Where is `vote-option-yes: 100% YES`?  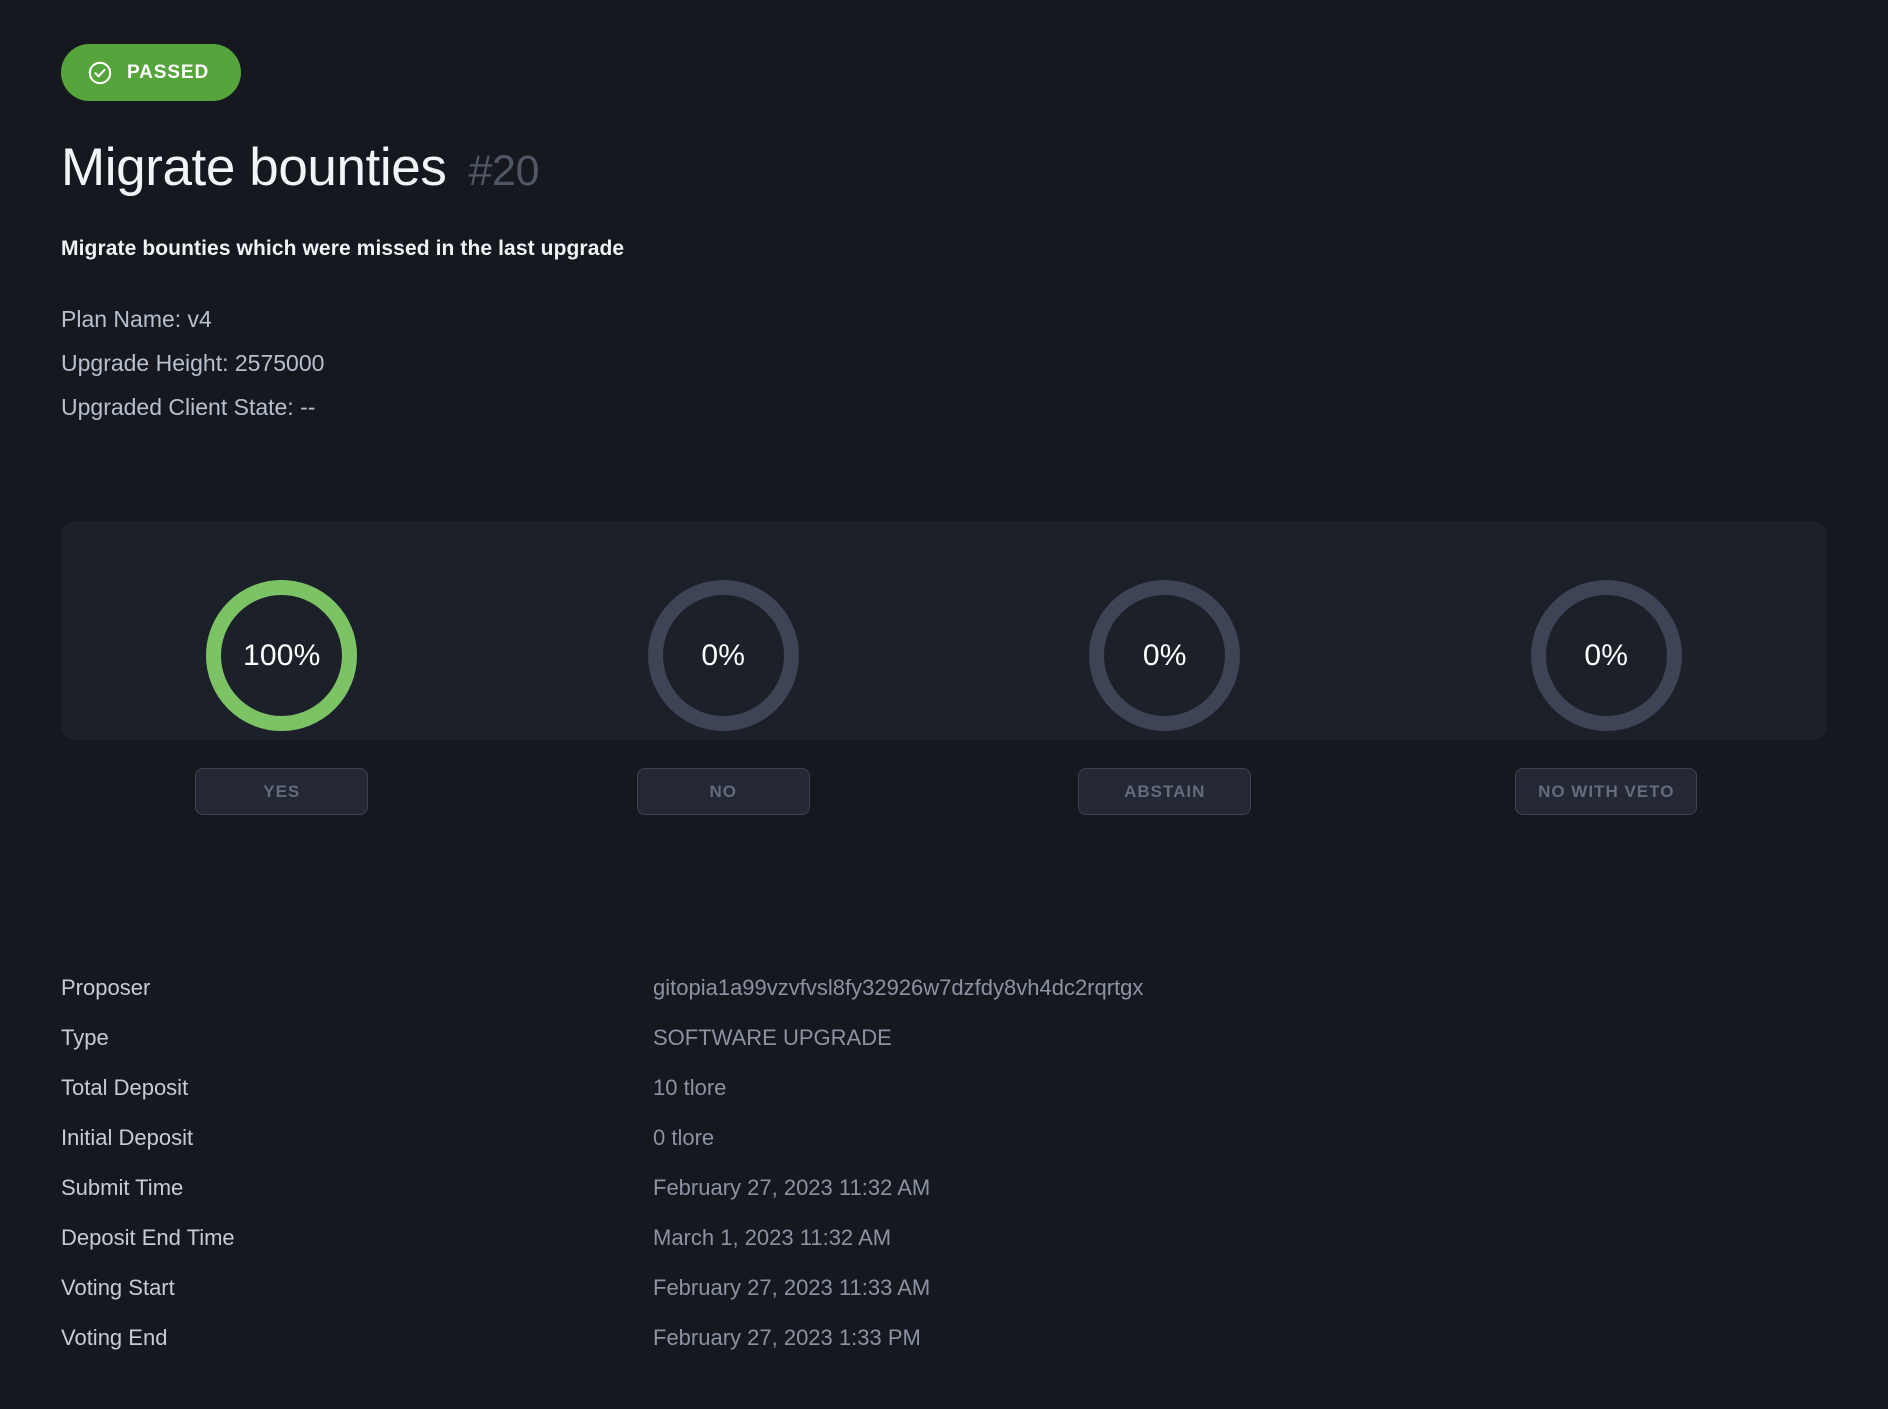
vote-option-yes: 100% YES is located at coordinates (282, 668).